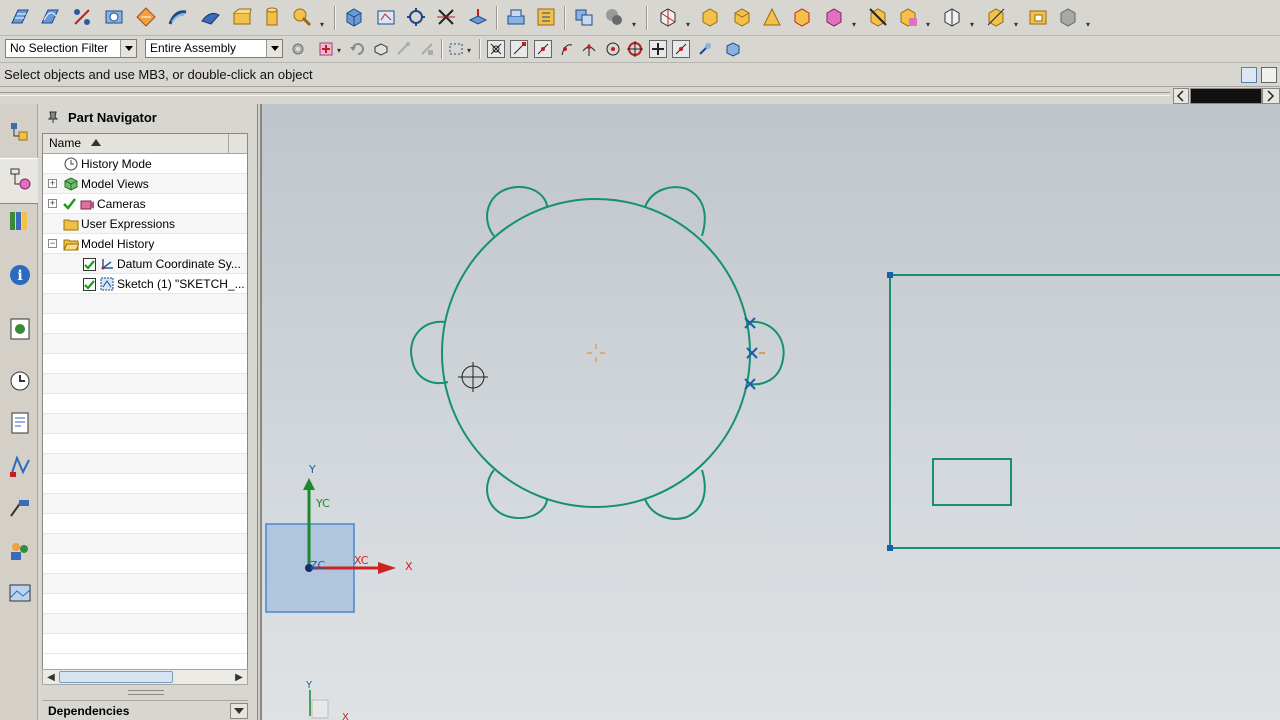 Image resolution: width=1280 pixels, height=720 pixels. What do you see at coordinates (386, 17) in the screenshot?
I see `isometric-view-icon` at bounding box center [386, 17].